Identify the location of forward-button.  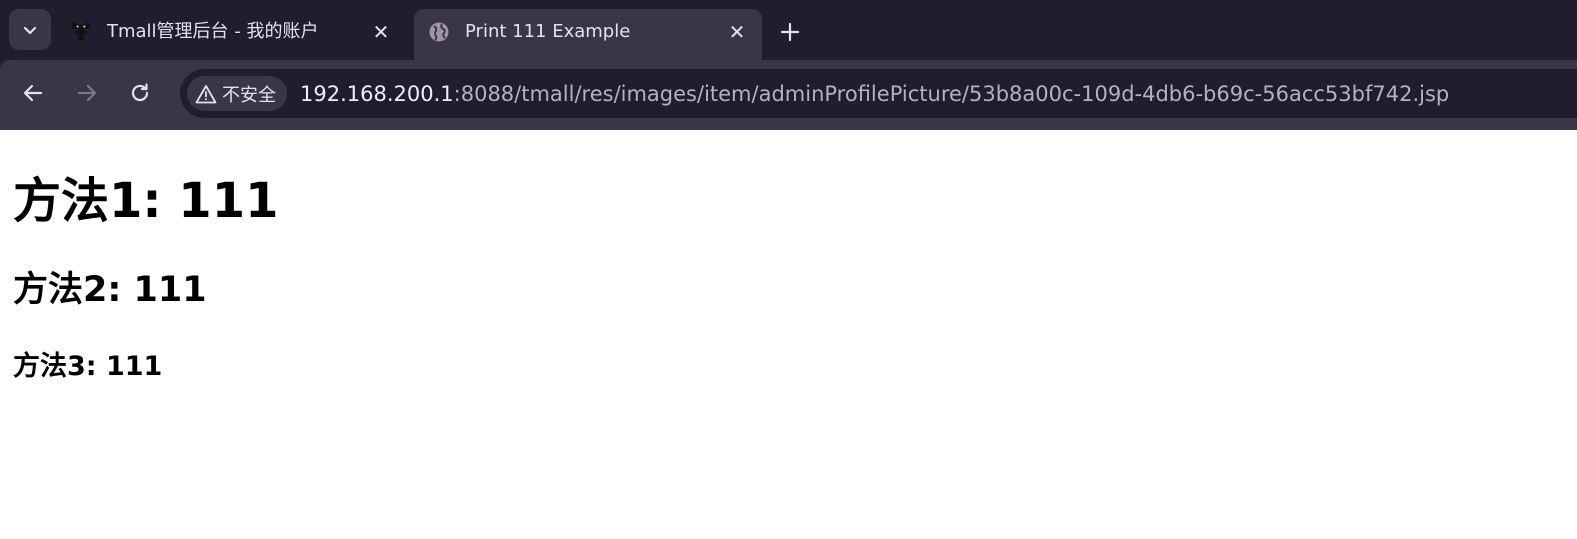
(87, 93).